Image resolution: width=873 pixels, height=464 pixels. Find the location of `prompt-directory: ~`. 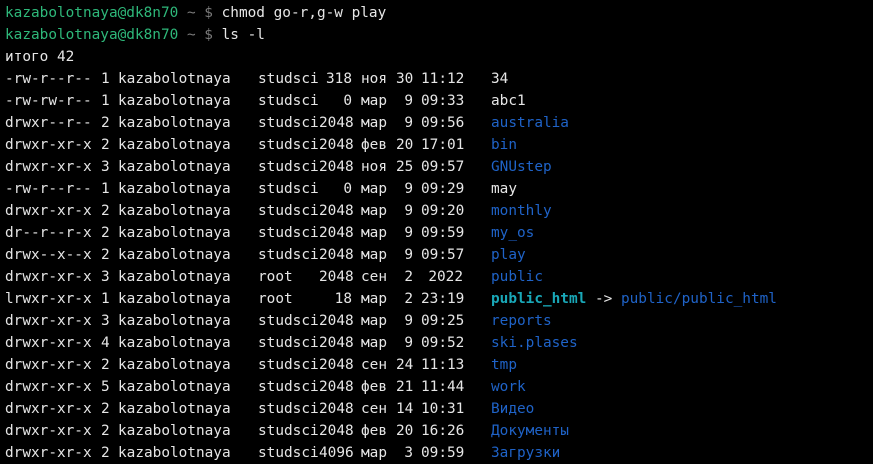

prompt-directory: ~ is located at coordinates (191, 13).